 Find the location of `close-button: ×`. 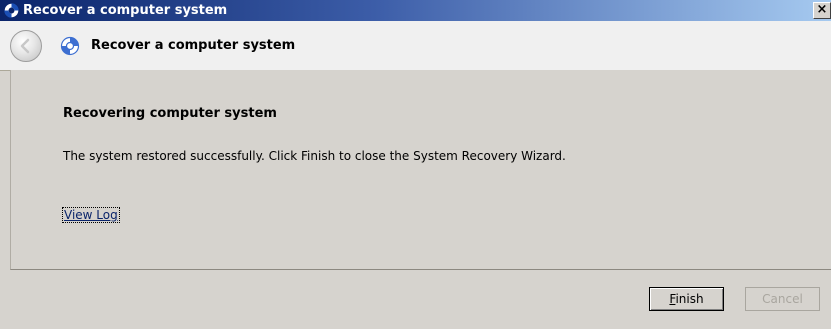

close-button: × is located at coordinates (822, 10).